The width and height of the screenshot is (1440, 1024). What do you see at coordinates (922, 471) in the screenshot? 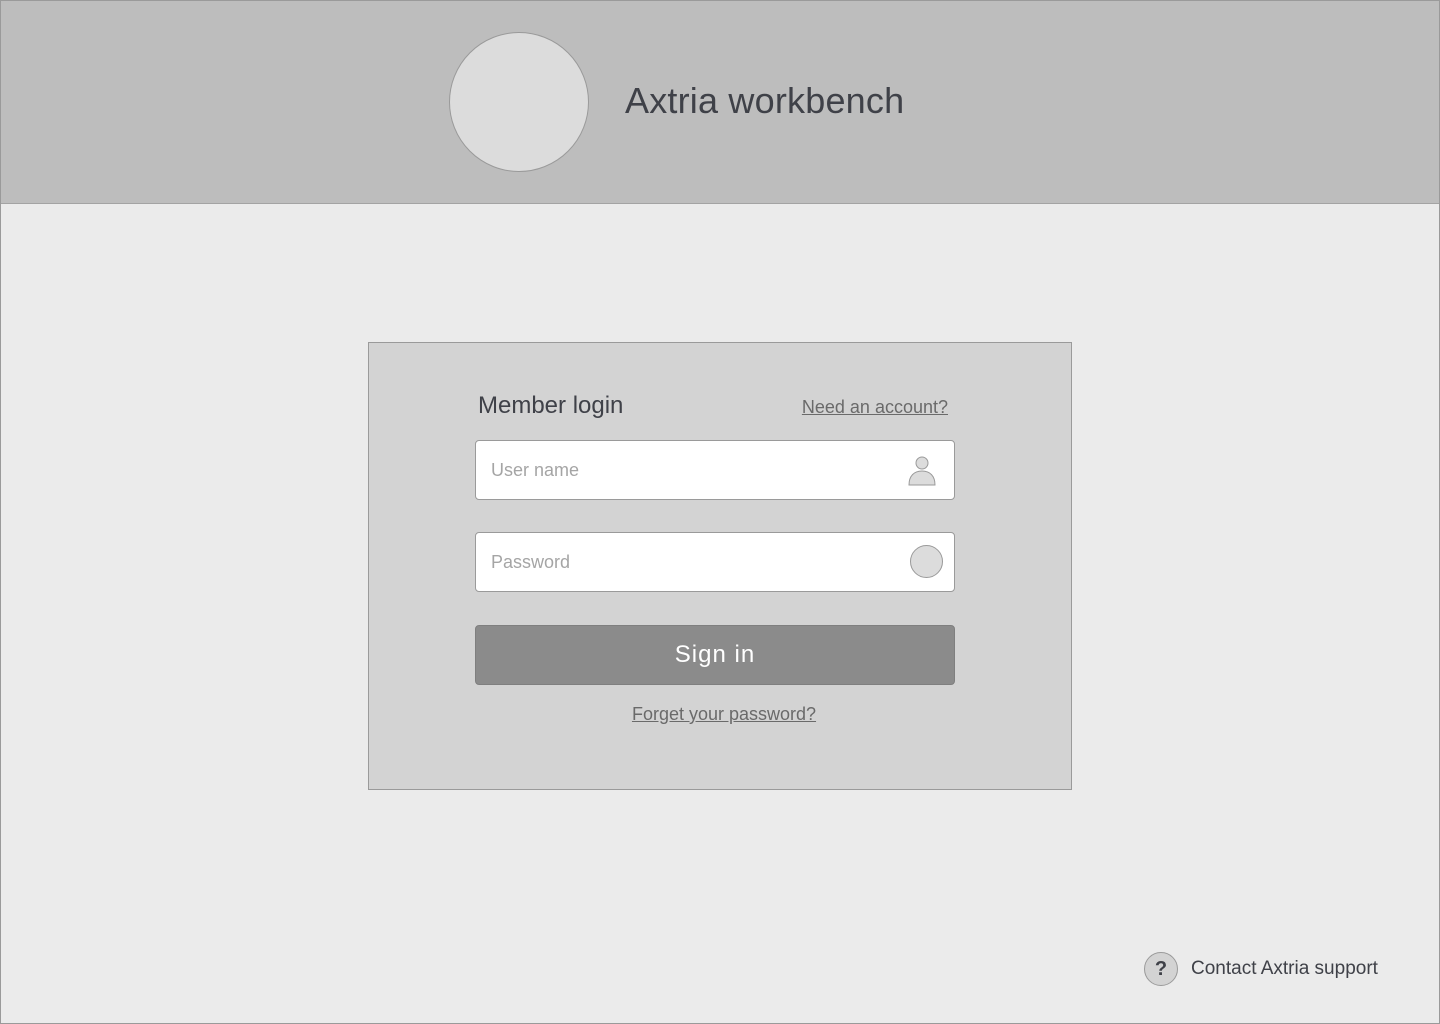
I see `user-icon` at bounding box center [922, 471].